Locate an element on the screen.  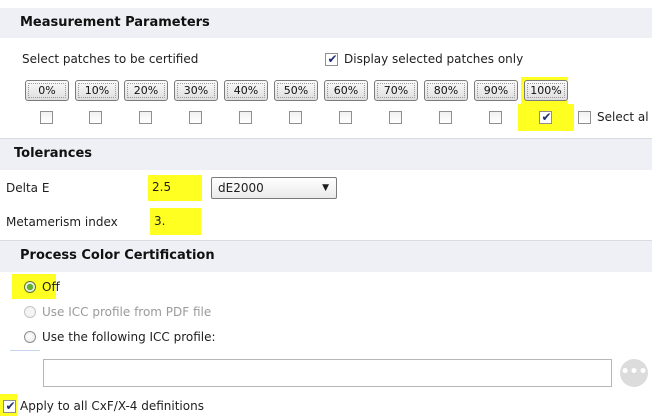
patch-button-10: 10% is located at coordinates (97, 90).